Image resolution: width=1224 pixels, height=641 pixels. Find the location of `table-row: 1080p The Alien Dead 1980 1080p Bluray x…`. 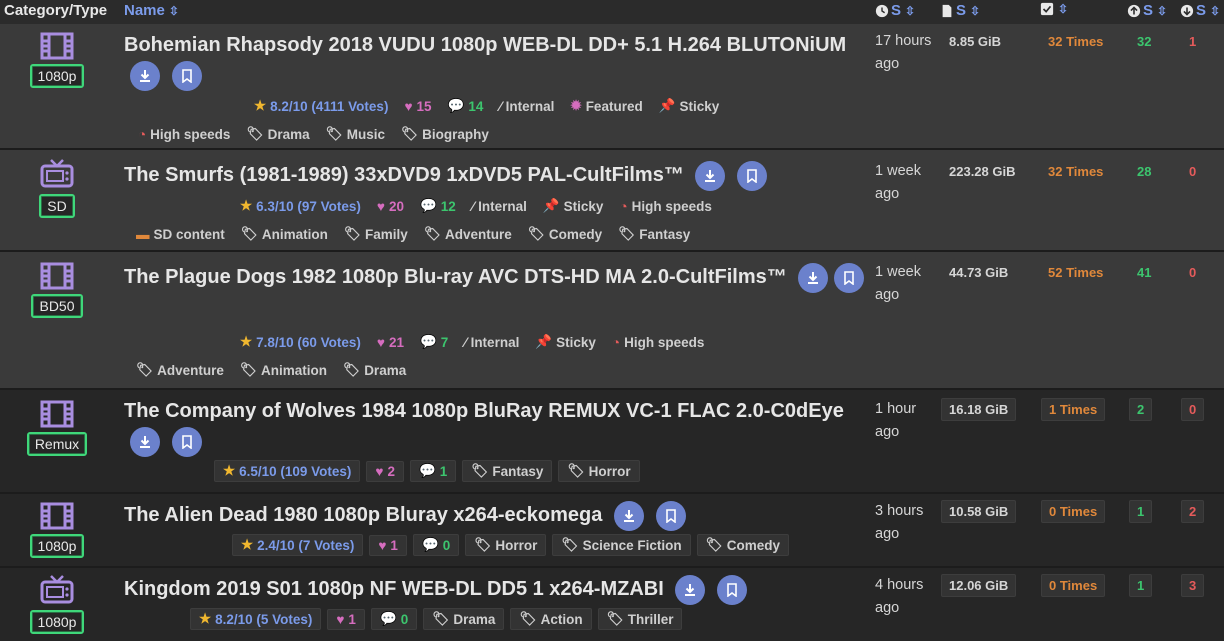

table-row: 1080p The Alien Dead 1980 1080p Bluray x… is located at coordinates (612, 531).